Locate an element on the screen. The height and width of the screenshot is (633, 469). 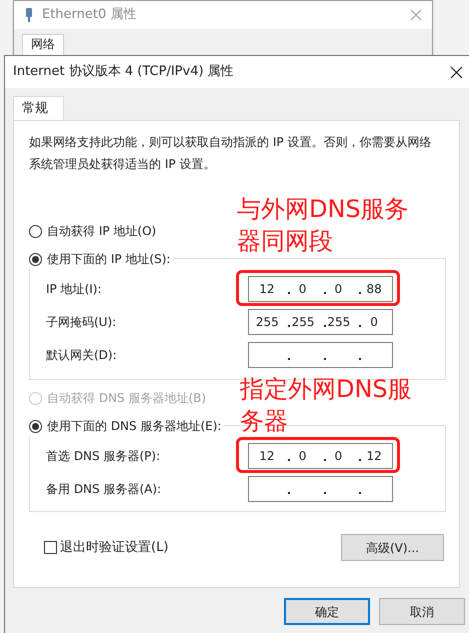
window-title: Ethernet0 属性 is located at coordinates (89, 15).